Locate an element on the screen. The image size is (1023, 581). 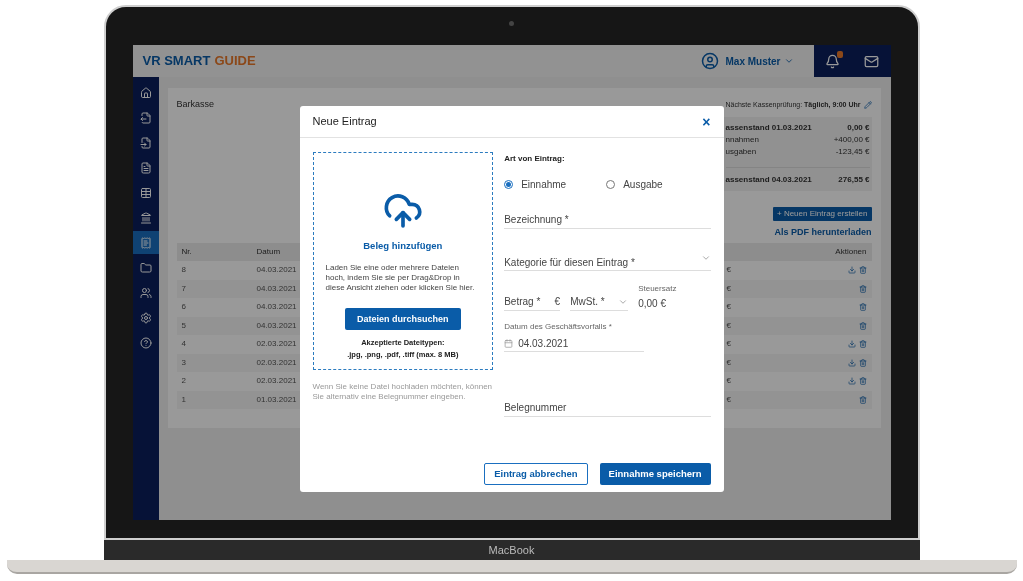
column-header: Datum is located at coordinates (268, 251).